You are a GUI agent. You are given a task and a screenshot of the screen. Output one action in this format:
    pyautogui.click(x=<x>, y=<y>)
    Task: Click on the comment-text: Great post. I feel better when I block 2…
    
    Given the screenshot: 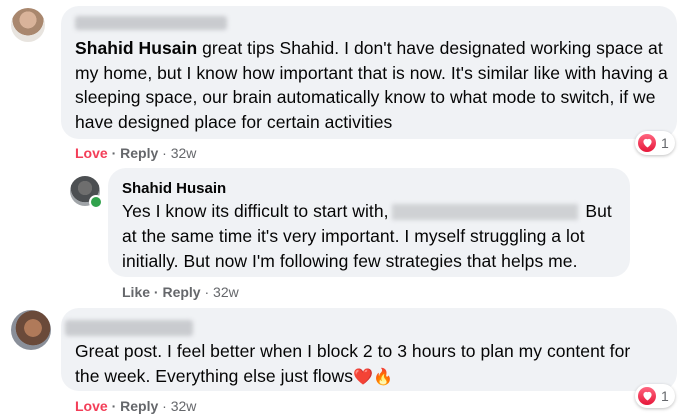 What is the action you would take?
    pyautogui.click(x=353, y=363)
    